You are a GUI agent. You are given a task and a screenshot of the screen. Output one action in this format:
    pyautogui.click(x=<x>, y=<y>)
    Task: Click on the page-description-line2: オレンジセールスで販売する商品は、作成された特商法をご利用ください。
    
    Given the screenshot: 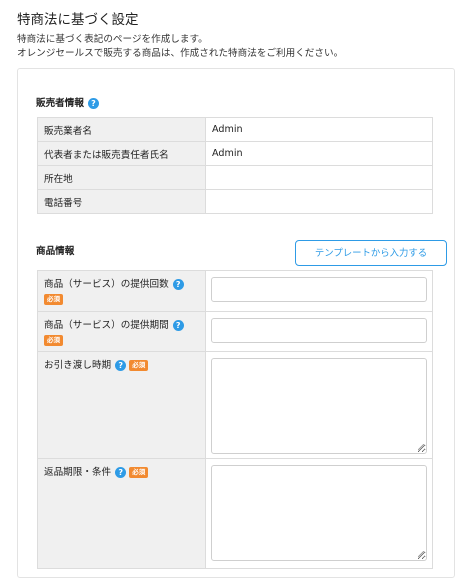 What is the action you would take?
    pyautogui.click(x=180, y=53)
    